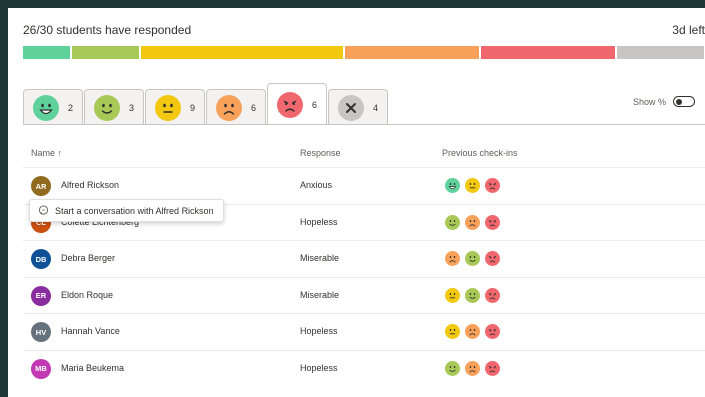 The height and width of the screenshot is (397, 705). Describe the element at coordinates (320, 153) in the screenshot. I see `column-header-response: Response` at that location.